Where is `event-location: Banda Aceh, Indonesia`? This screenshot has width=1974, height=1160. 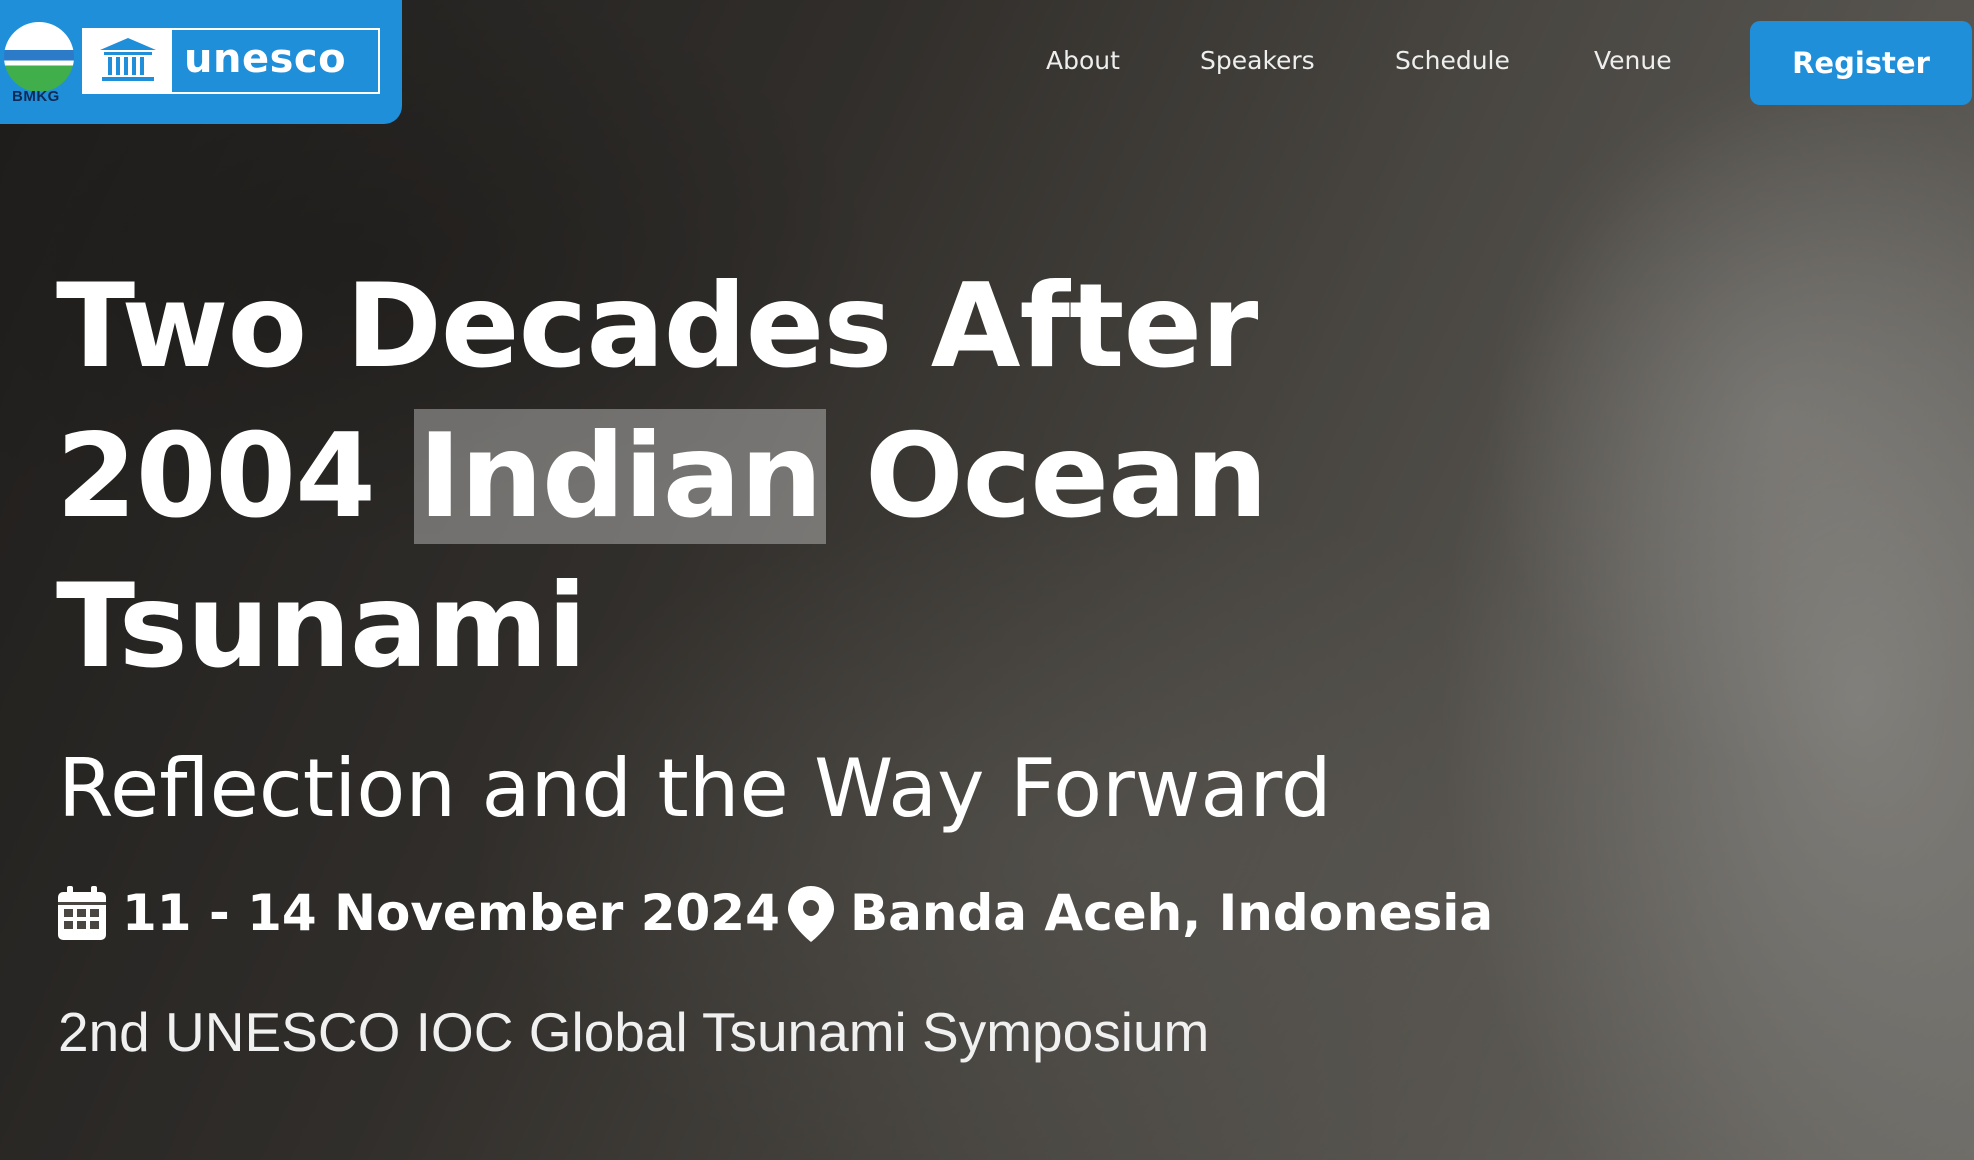 event-location: Banda Aceh, Indonesia is located at coordinates (1172, 913).